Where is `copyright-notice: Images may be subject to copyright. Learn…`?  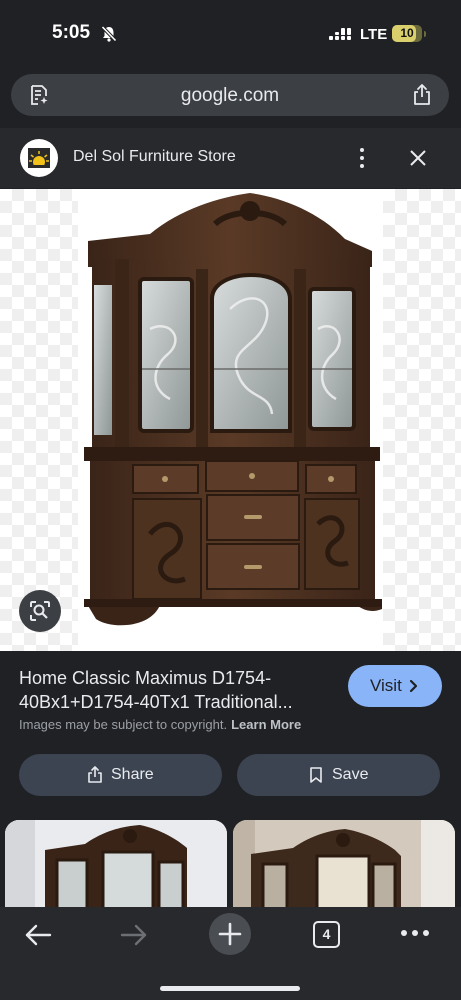
copyright-notice: Images may be subject to copyright. Learn… is located at coordinates (160, 724).